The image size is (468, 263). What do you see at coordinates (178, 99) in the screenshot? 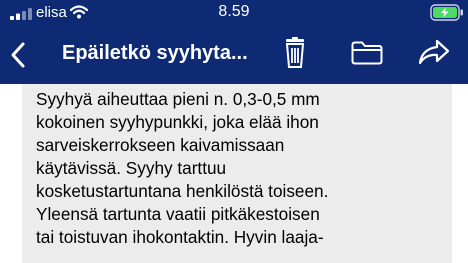
I see `message-line: Syyhyä aiheuttaa pieni n. 0,3-0,5 mm` at bounding box center [178, 99].